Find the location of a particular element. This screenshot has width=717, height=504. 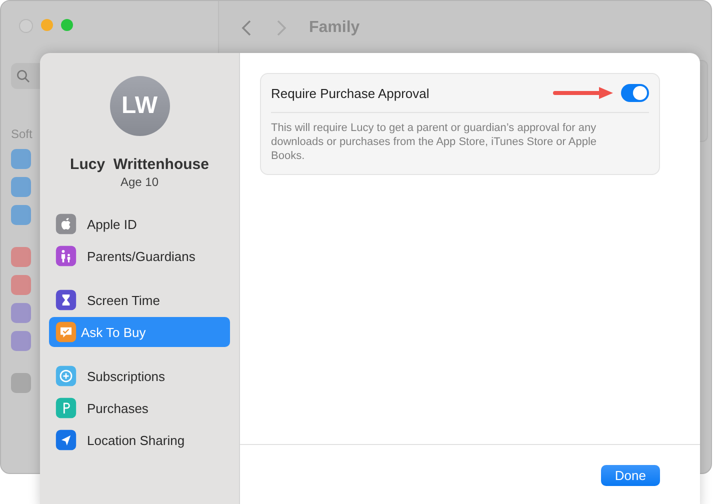

zoom-button is located at coordinates (67, 25).